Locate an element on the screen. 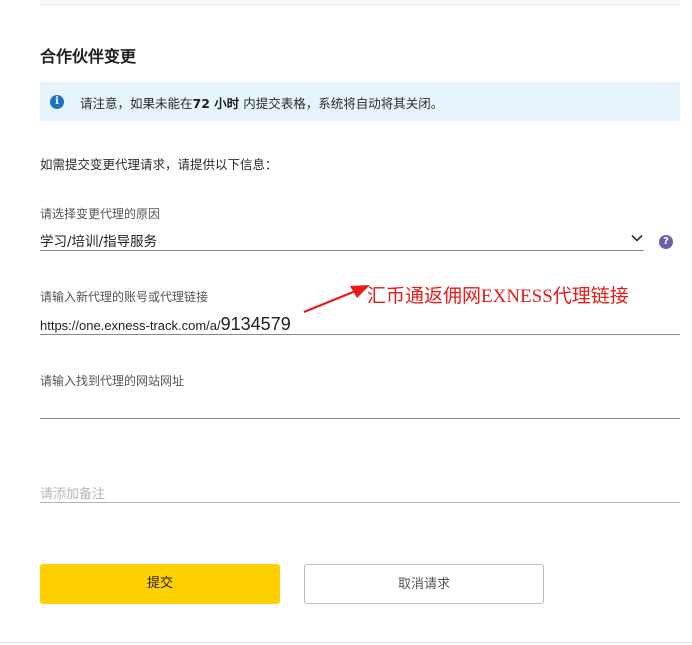 The image size is (692, 645). annotation-arrow-icon is located at coordinates (336, 299).